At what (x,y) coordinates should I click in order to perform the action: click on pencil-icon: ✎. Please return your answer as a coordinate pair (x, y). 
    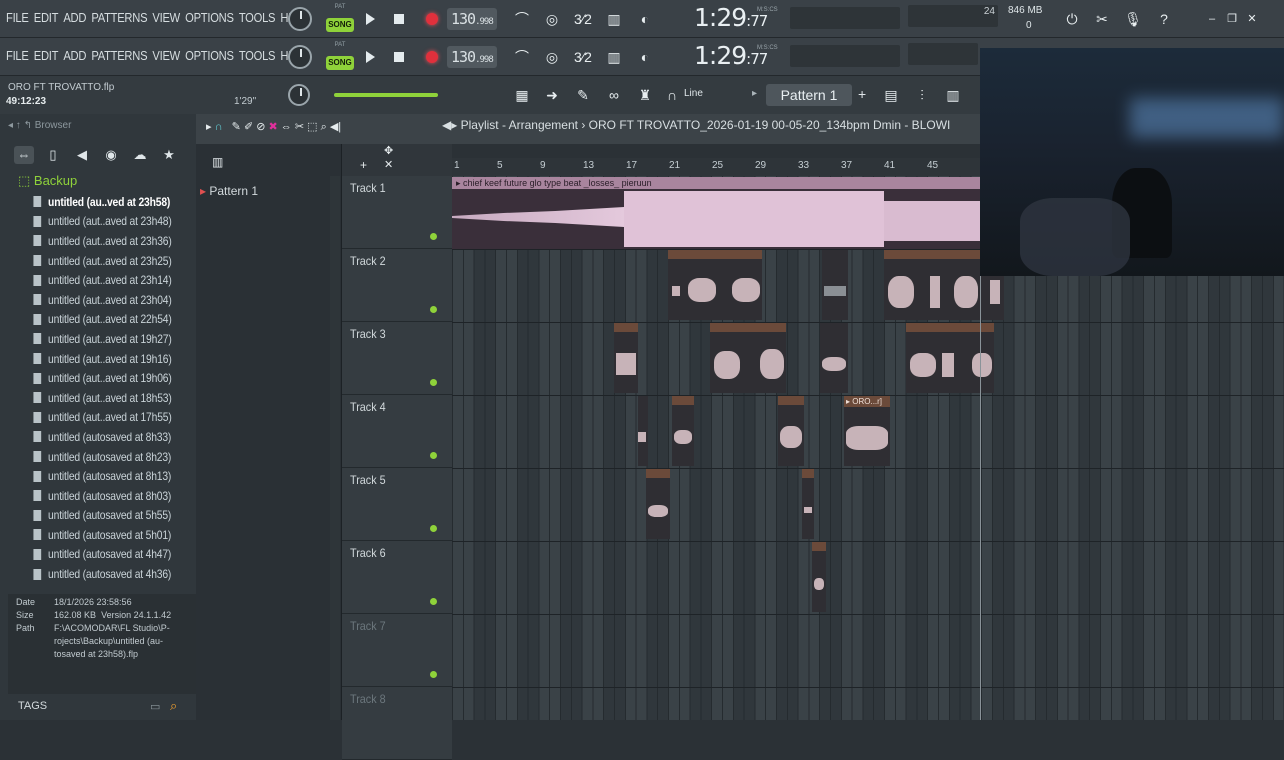
    Looking at the image, I should click on (583, 95).